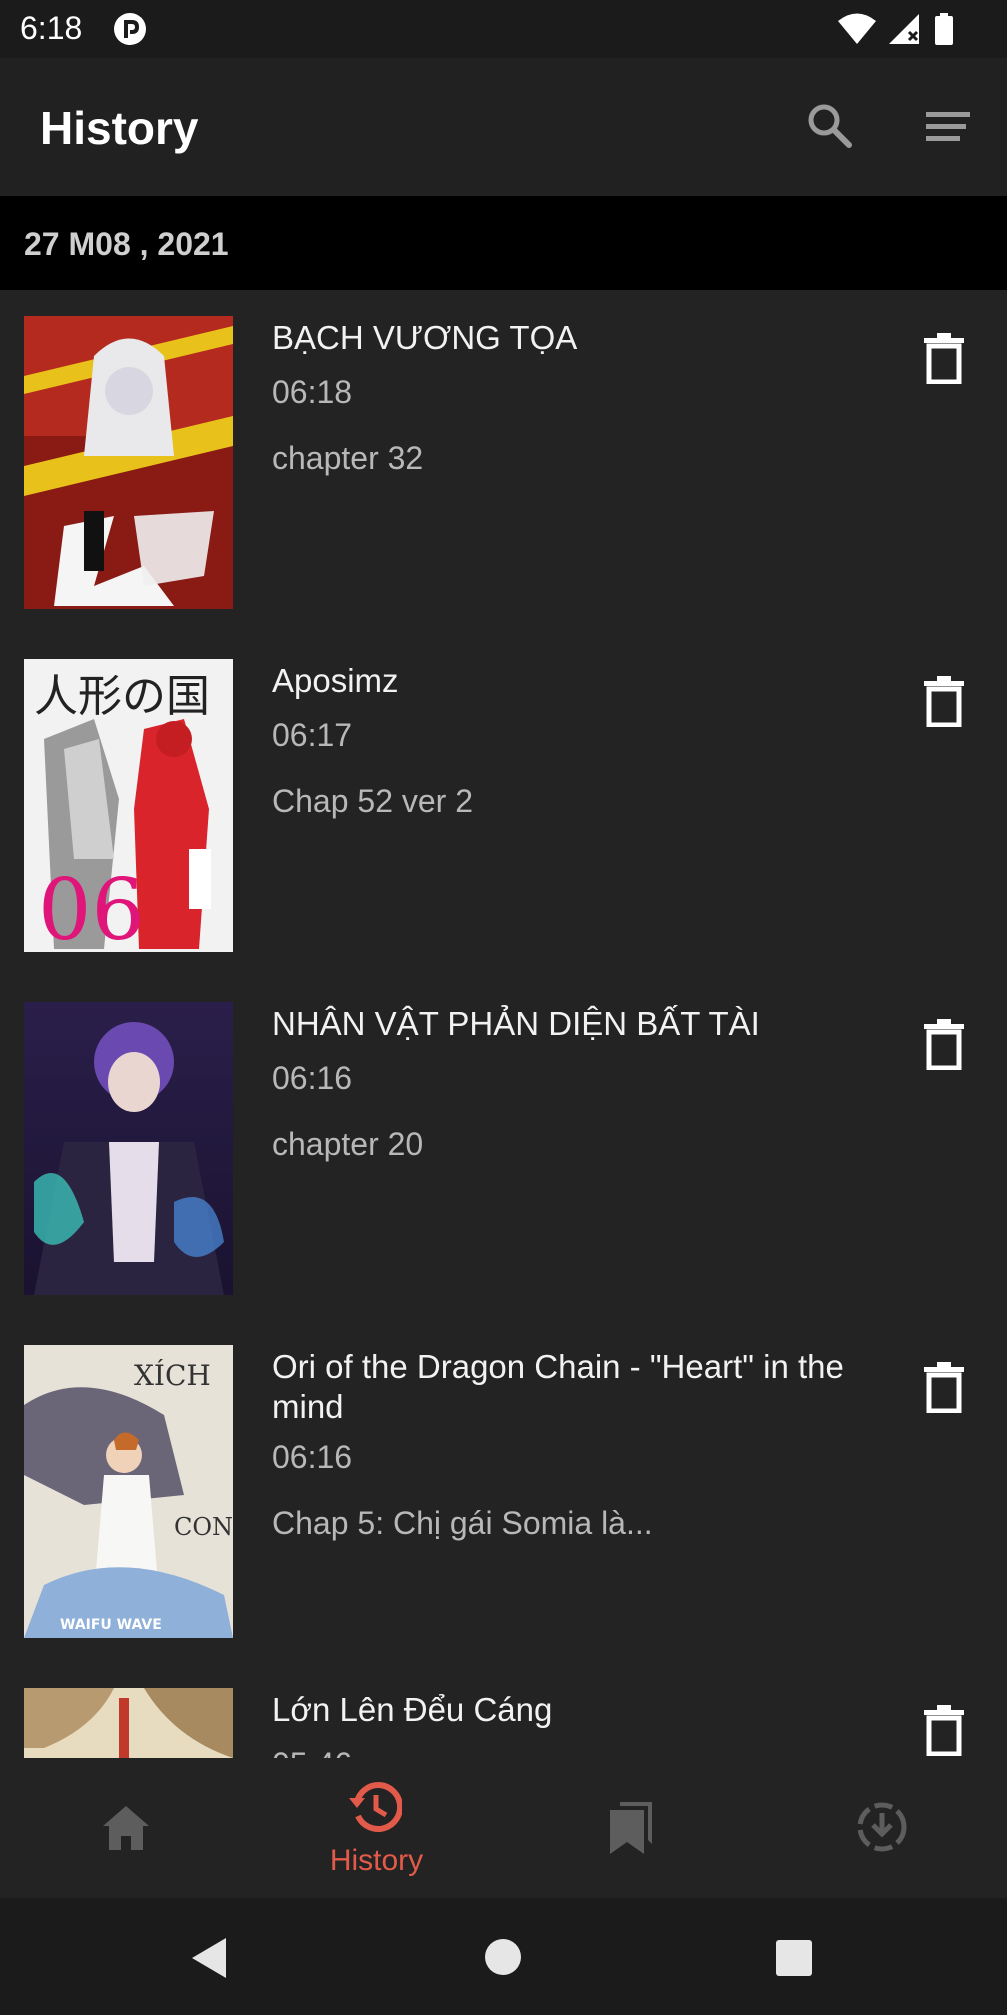  I want to click on search-icon, so click(829, 125).